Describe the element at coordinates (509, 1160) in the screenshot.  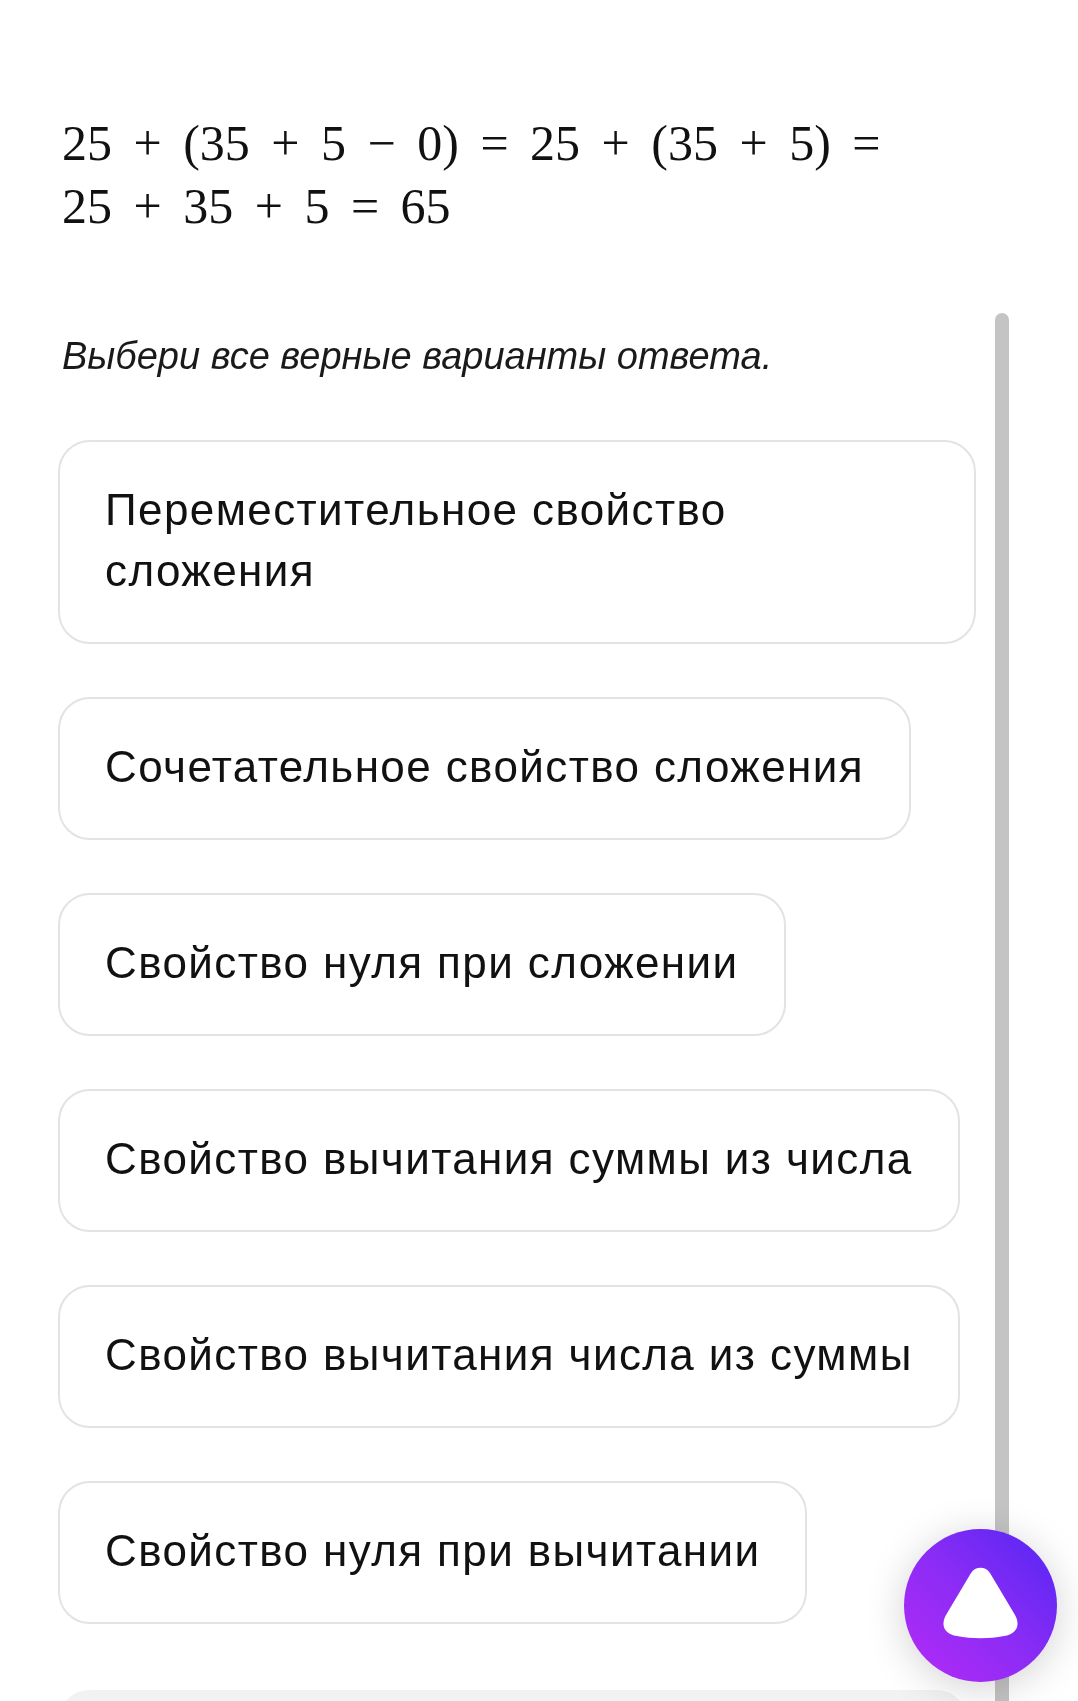
I see `answer-option: Свойство вычитания суммы из числа` at that location.